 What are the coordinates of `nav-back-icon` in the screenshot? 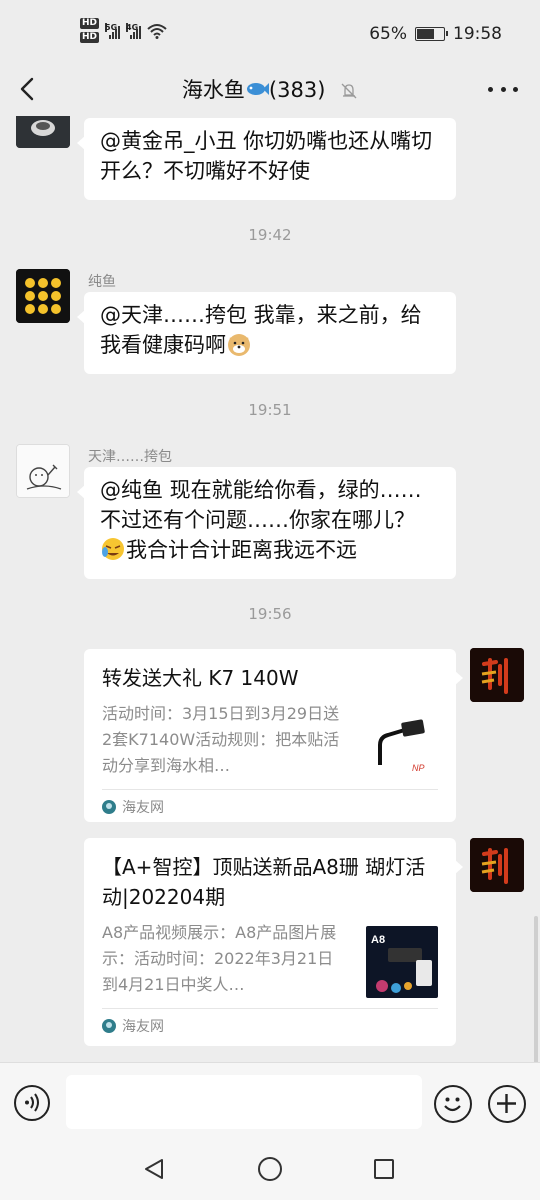 It's located at (154, 1169).